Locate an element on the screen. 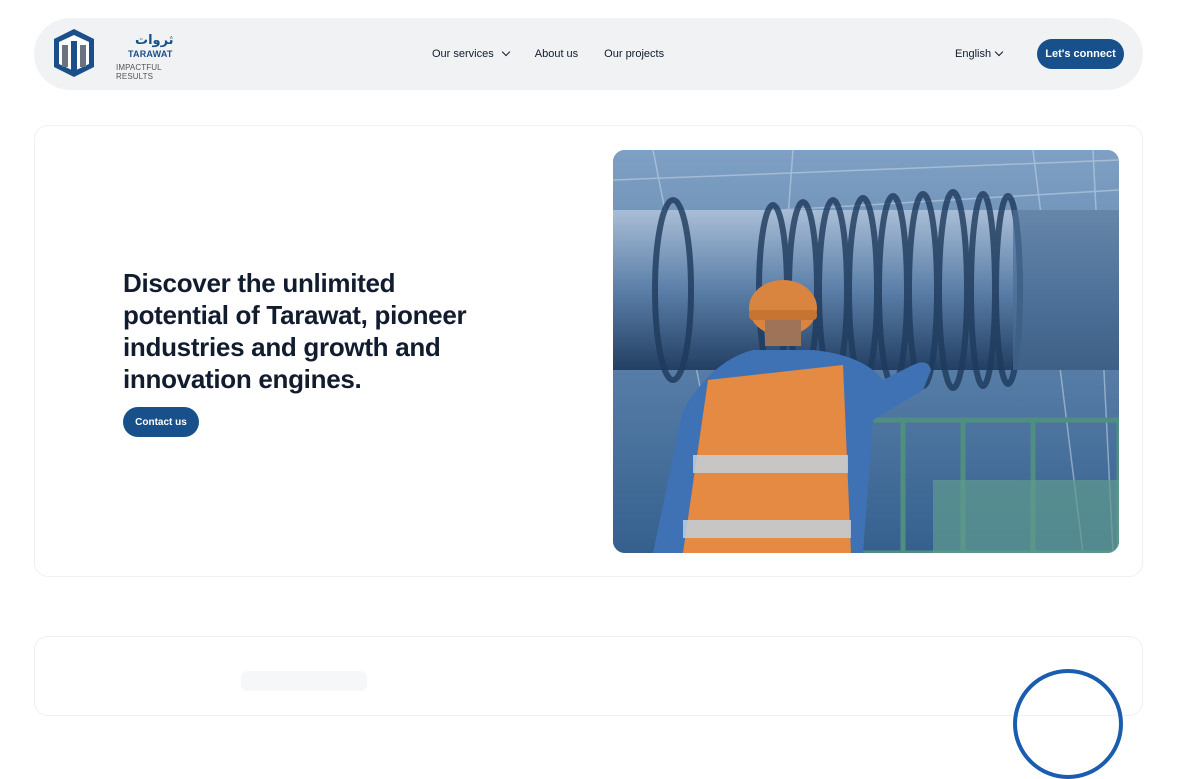 The height and width of the screenshot is (779, 1200). nav-our-projects: Our projects is located at coordinates (634, 54).